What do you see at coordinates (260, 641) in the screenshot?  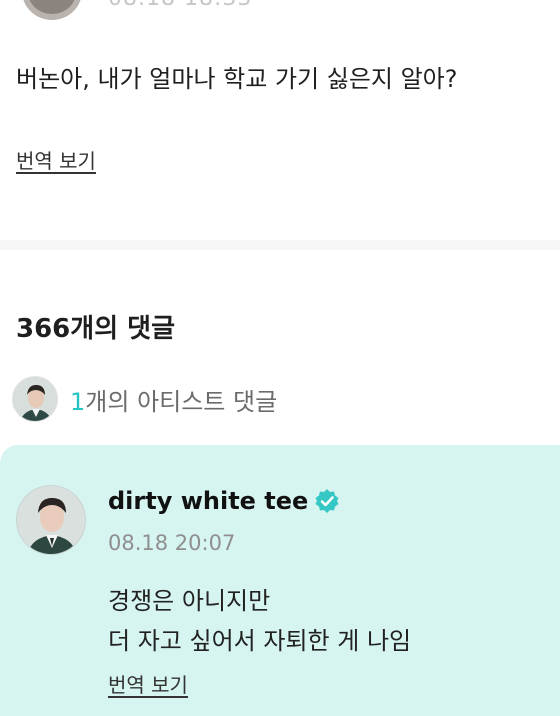 I see `comment-line: 더 자고 싶어서 자퇴한 게 나임` at bounding box center [260, 641].